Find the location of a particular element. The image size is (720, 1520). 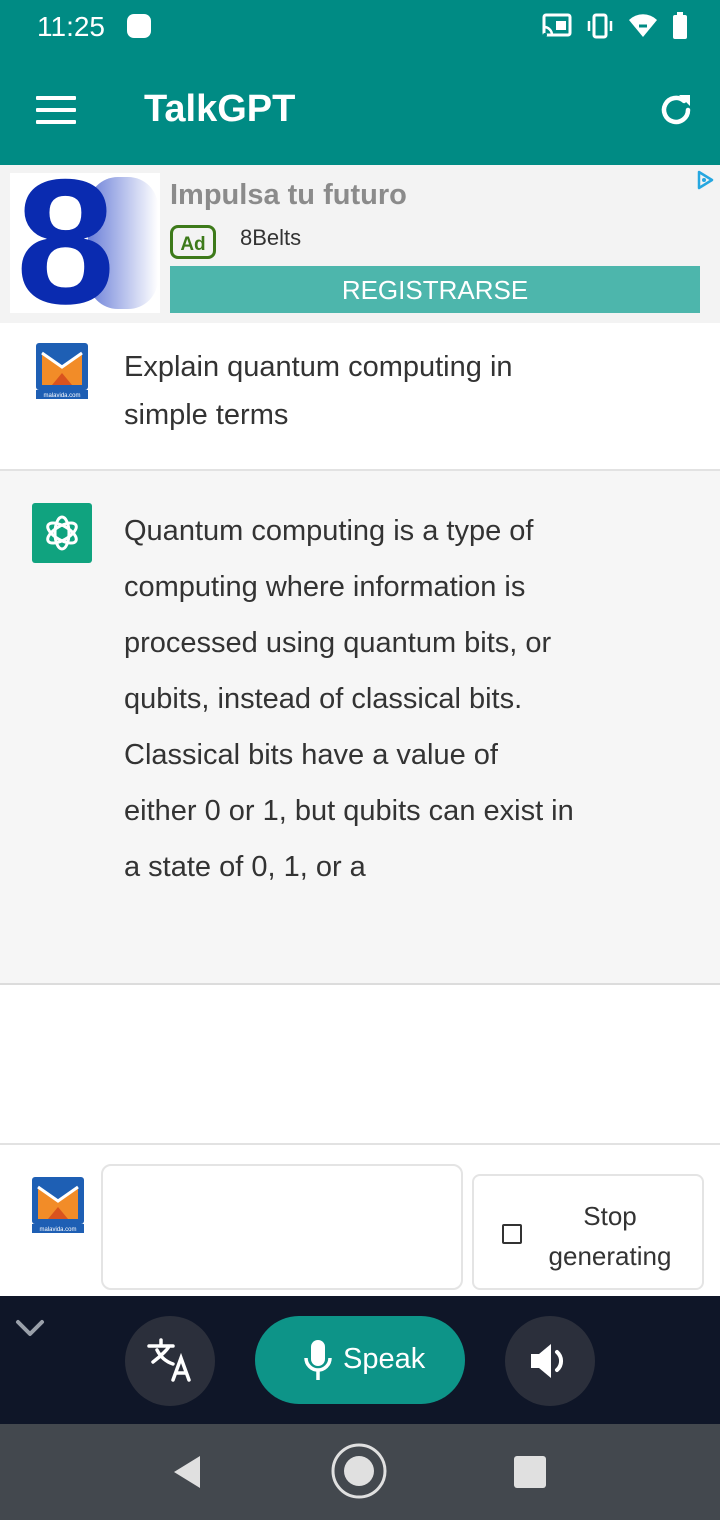

status-icons is located at coordinates (615, 26).